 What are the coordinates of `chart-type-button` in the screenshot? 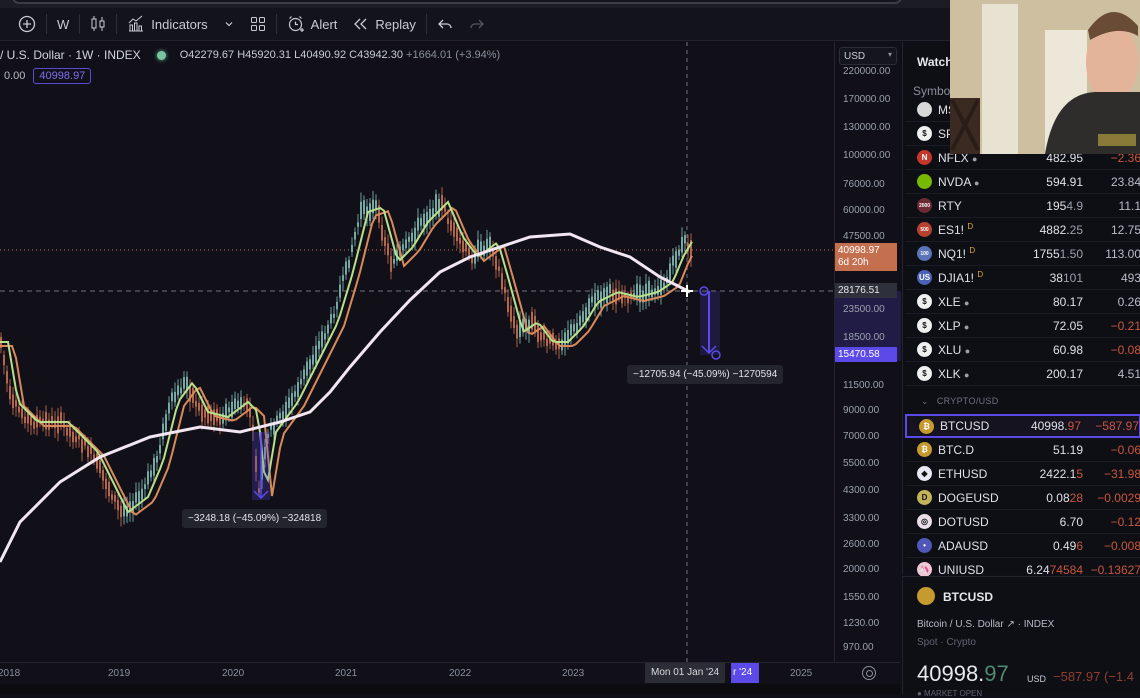 It's located at (98, 24).